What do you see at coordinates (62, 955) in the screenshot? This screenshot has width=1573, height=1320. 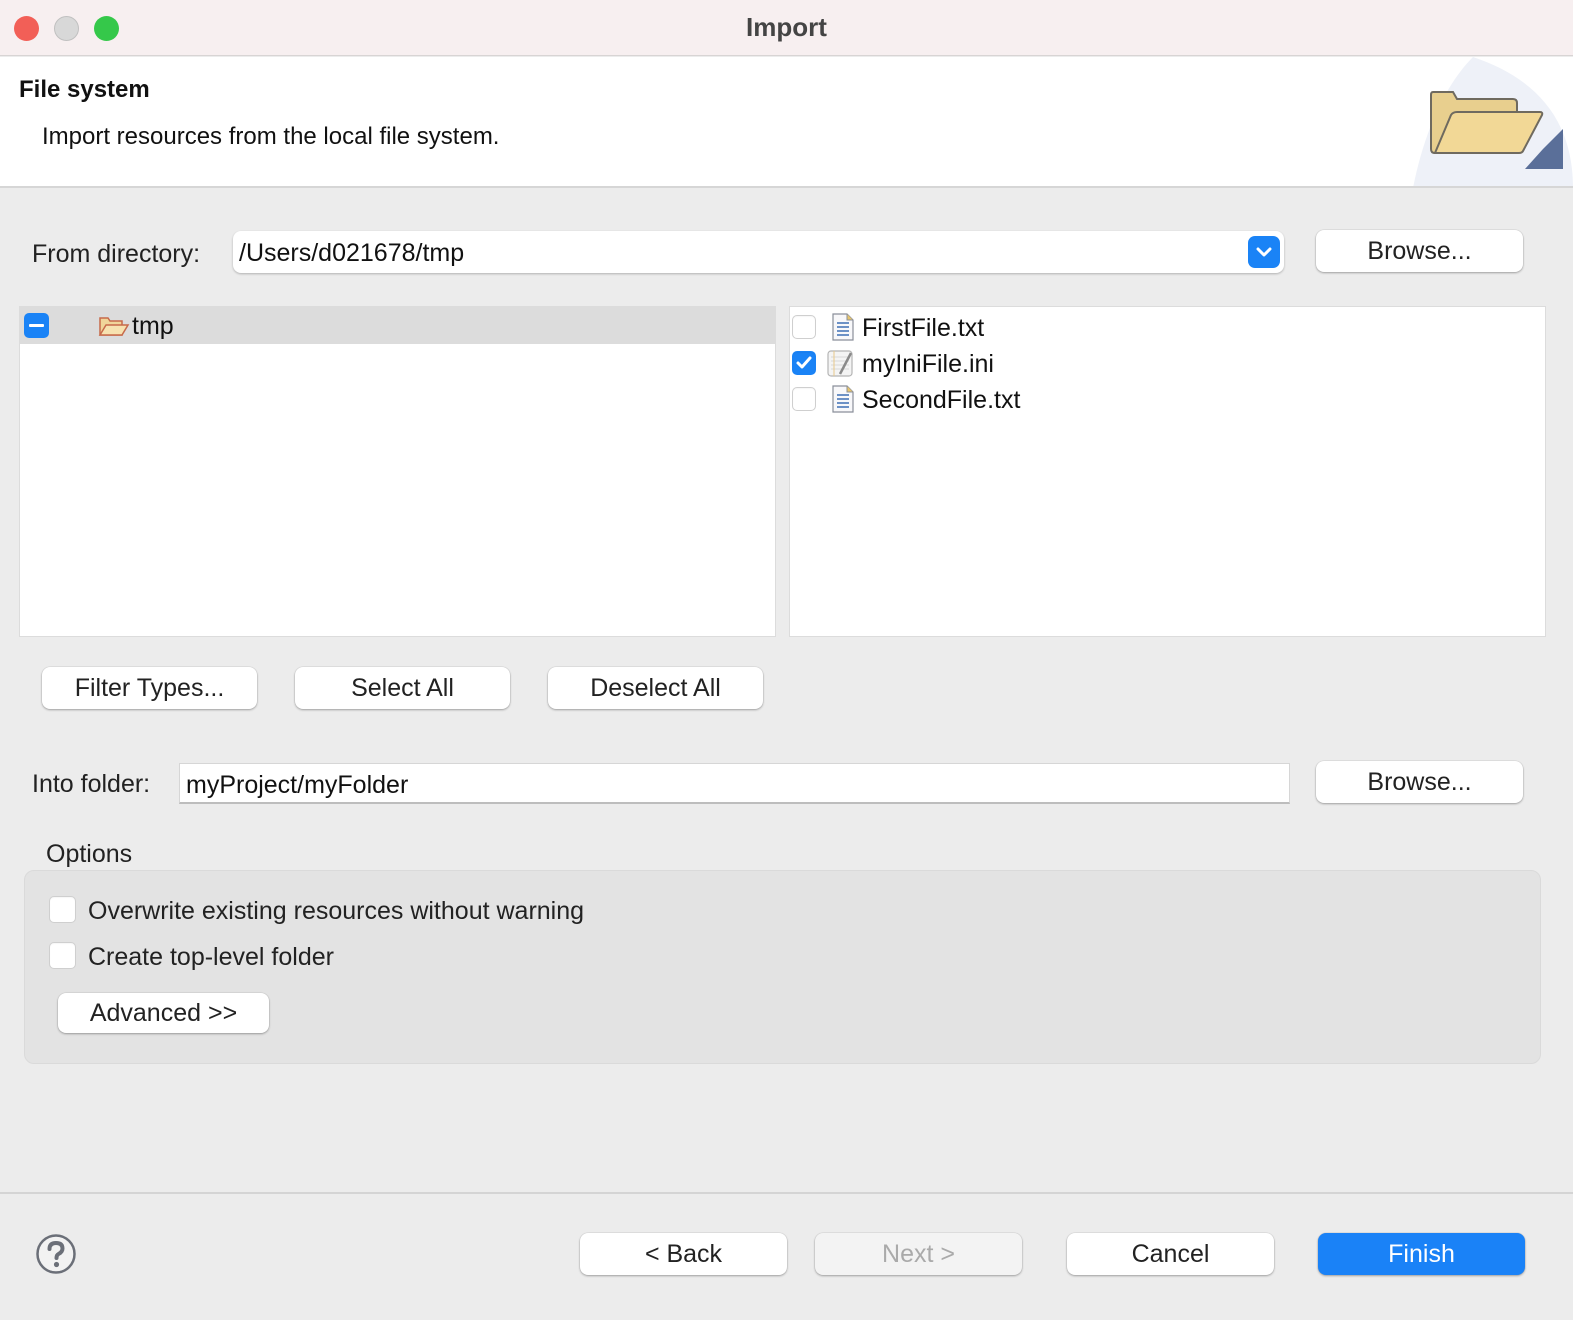 I see `create-top-level-folder-checkbox` at bounding box center [62, 955].